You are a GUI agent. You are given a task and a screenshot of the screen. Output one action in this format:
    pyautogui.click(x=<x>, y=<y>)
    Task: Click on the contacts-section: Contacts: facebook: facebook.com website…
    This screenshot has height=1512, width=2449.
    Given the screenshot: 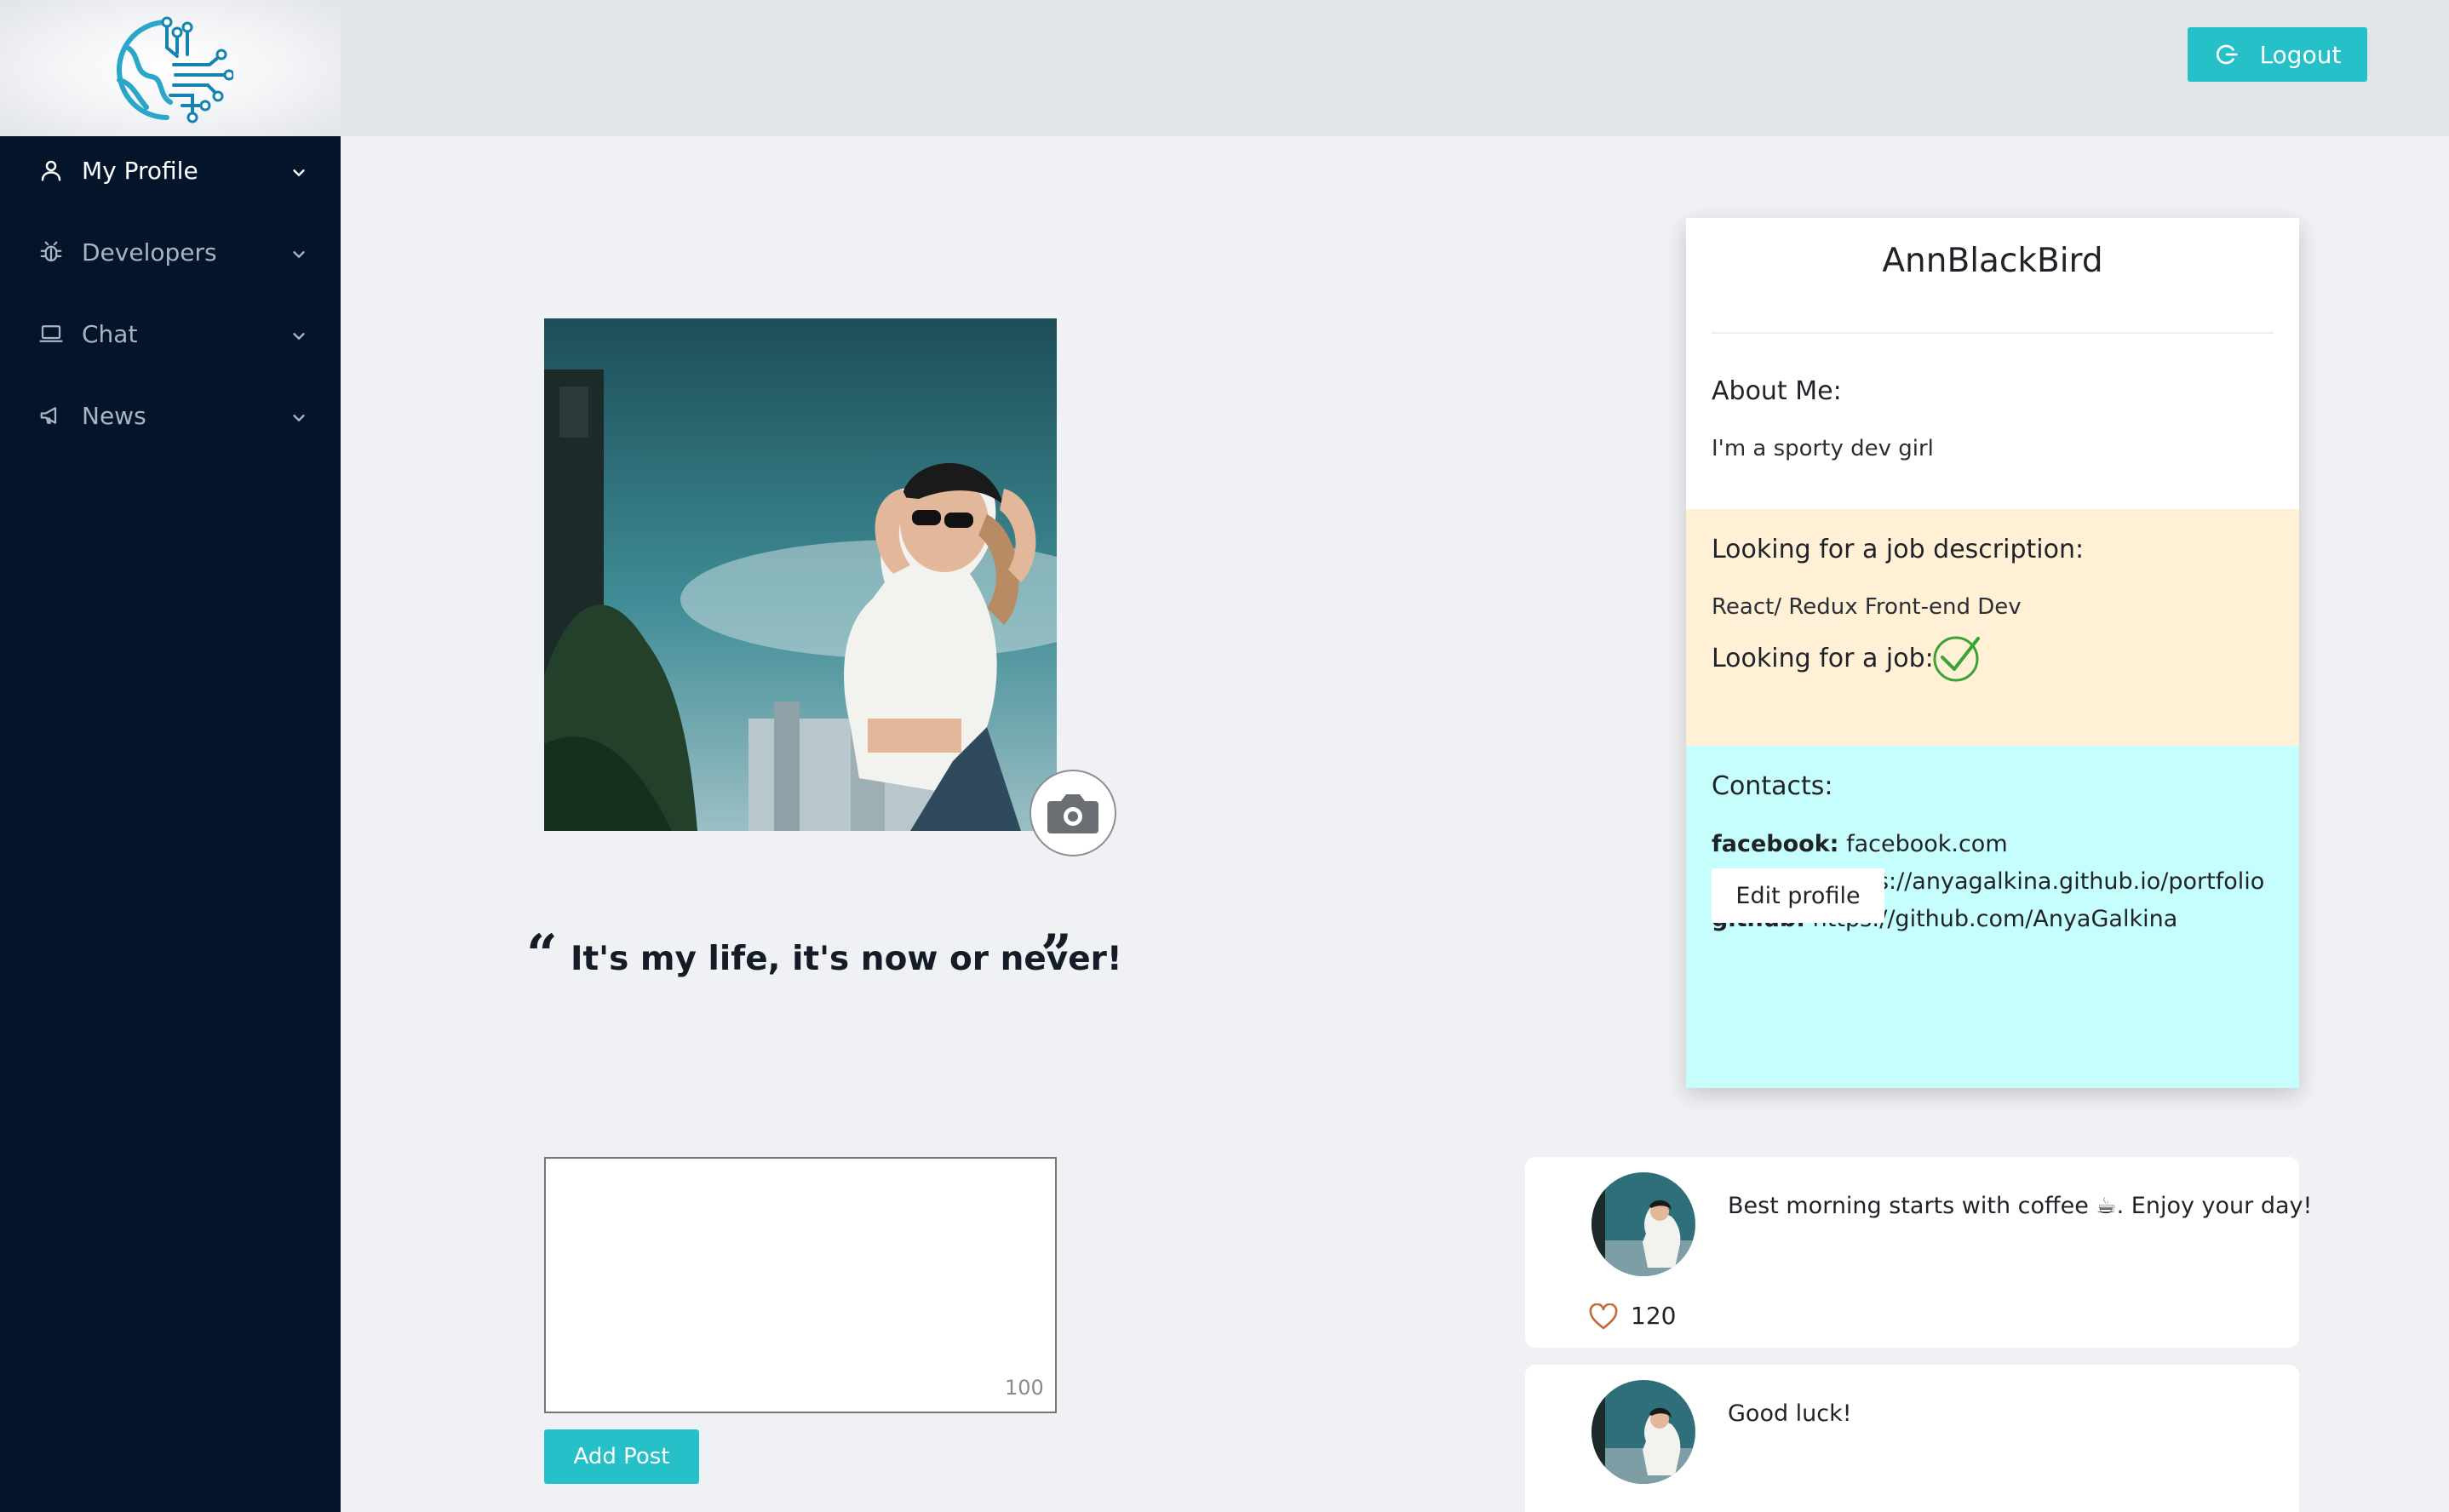 What is the action you would take?
    pyautogui.click(x=1992, y=917)
    